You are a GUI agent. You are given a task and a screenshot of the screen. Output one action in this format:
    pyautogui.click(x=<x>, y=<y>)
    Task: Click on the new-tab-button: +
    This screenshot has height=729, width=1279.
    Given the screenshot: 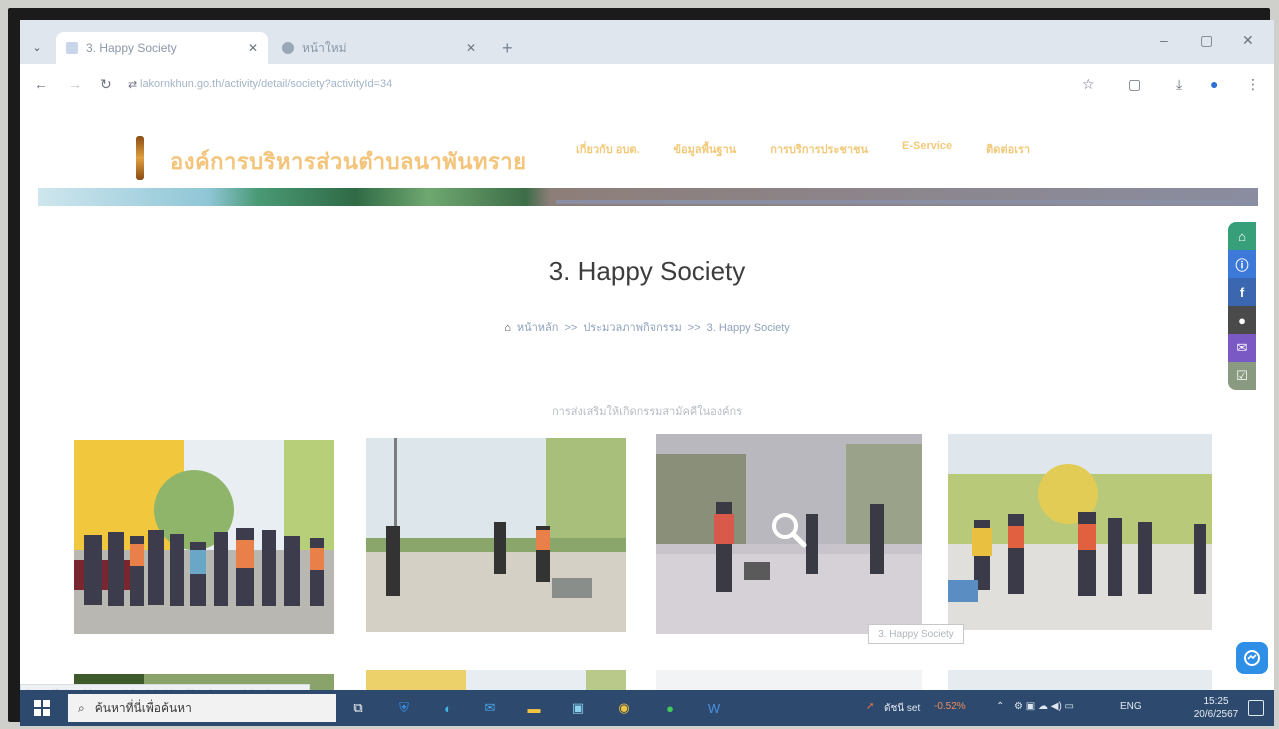 What is the action you would take?
    pyautogui.click(x=507, y=48)
    